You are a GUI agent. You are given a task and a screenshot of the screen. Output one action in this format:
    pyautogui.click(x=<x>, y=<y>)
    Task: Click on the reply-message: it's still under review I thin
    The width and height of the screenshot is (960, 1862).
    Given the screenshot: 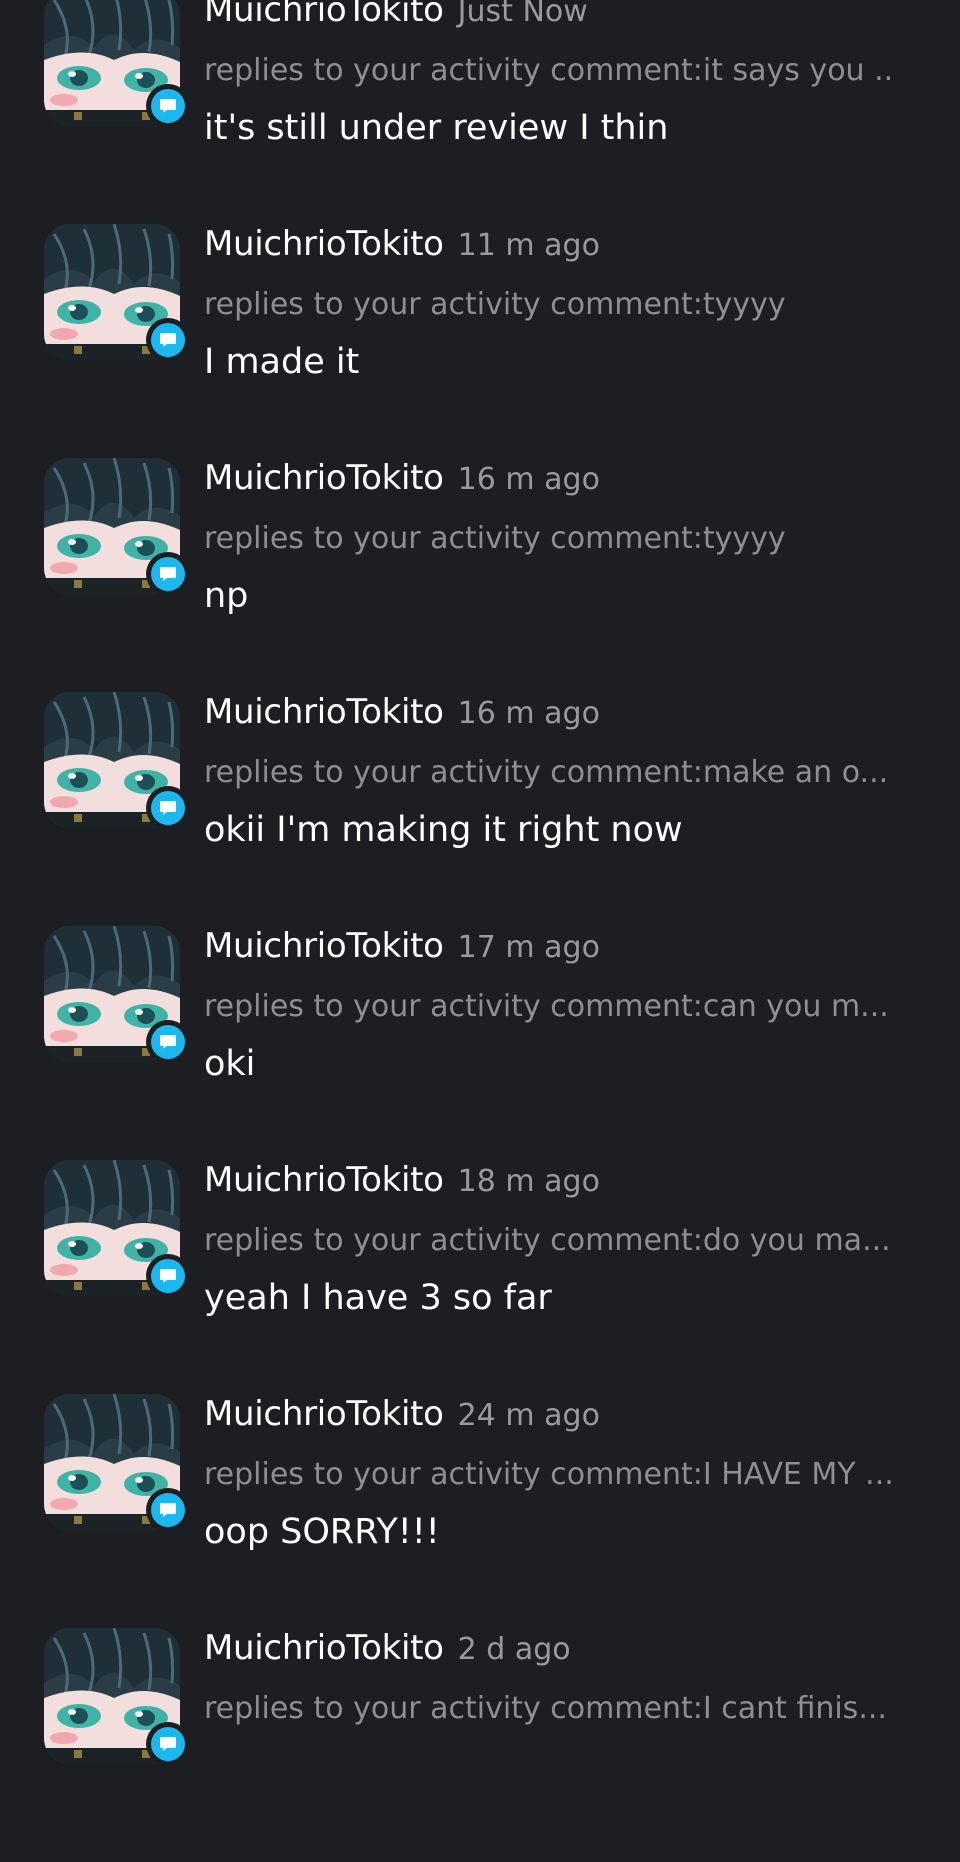 What is the action you would take?
    pyautogui.click(x=436, y=128)
    